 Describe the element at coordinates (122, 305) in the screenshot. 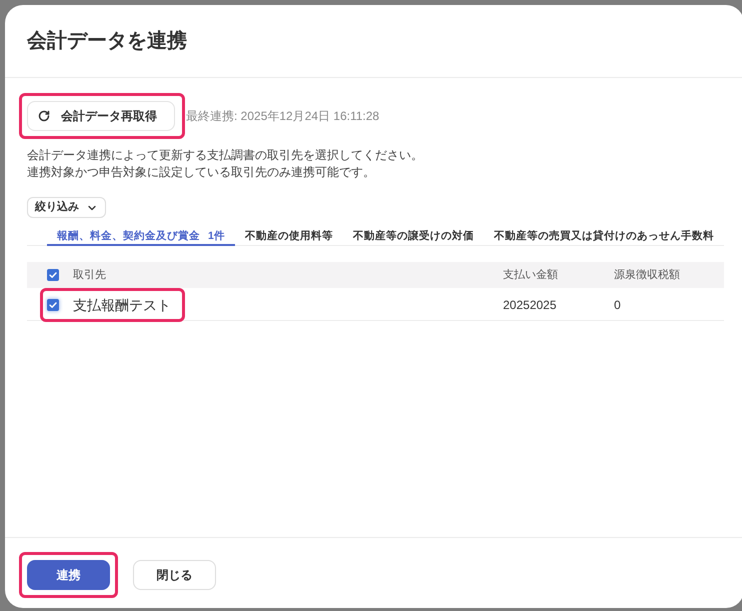

I see `payee-name: 支払報酬テスト` at that location.